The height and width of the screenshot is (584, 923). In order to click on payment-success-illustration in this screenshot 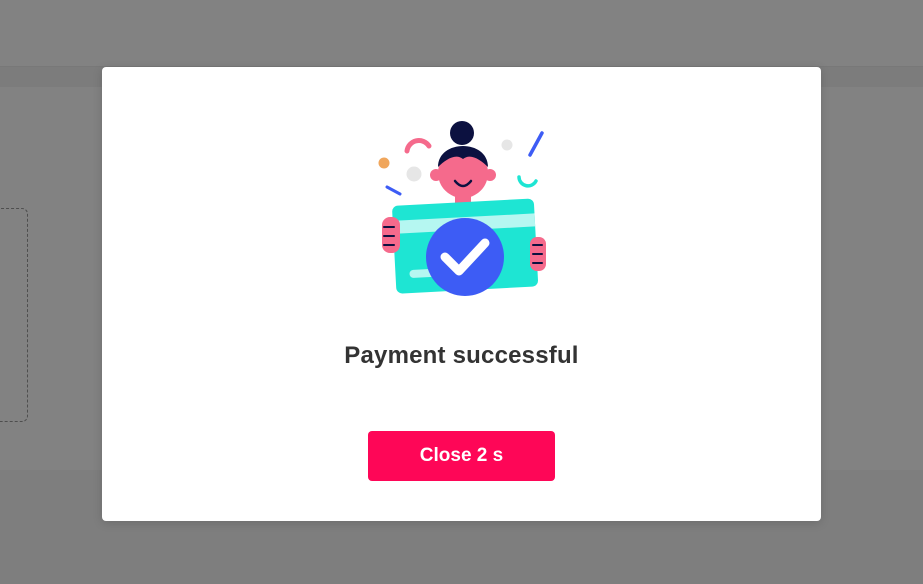, I will do `click(467, 209)`.